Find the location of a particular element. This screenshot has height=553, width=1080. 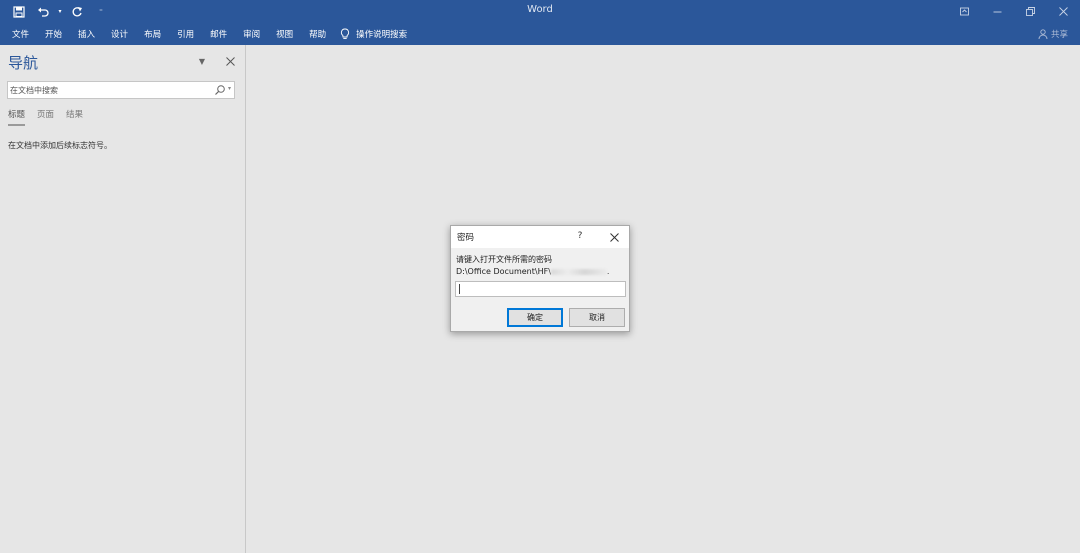

tab-help: 帮助 is located at coordinates (317, 34).